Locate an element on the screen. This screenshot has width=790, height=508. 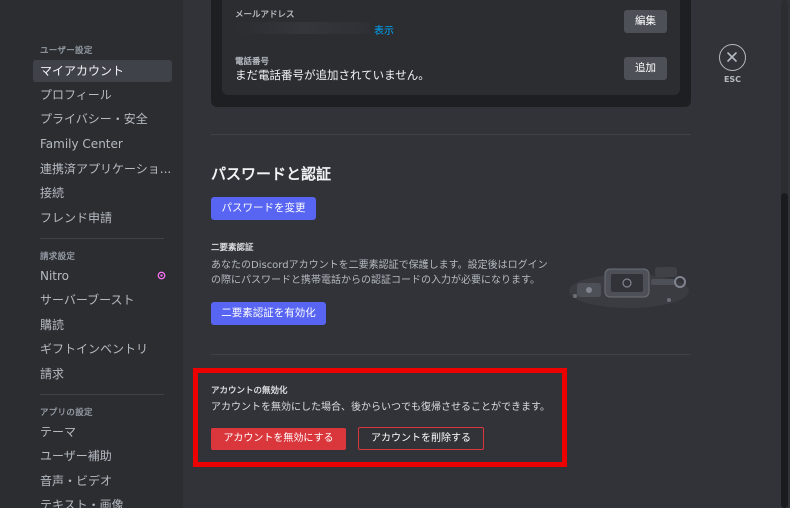
password-auth-title: パスワードと認証 is located at coordinates (271, 174).